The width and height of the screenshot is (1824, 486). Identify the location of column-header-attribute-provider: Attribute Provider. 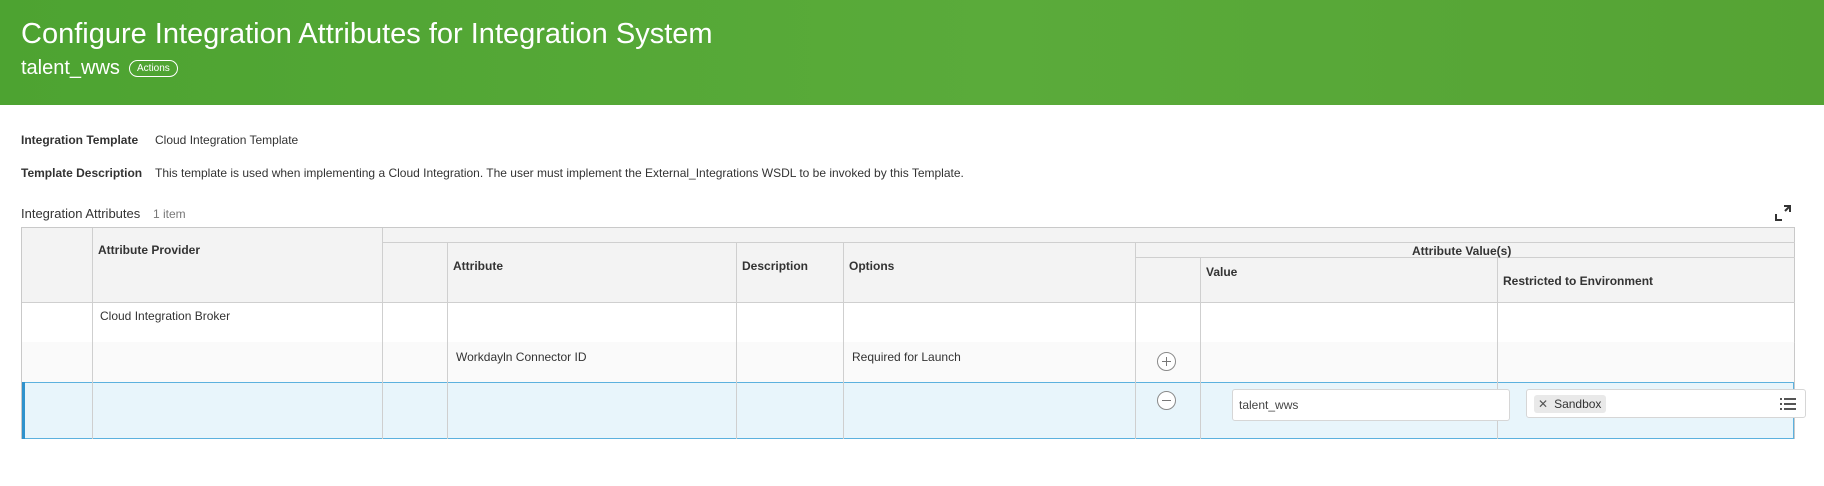
(149, 250).